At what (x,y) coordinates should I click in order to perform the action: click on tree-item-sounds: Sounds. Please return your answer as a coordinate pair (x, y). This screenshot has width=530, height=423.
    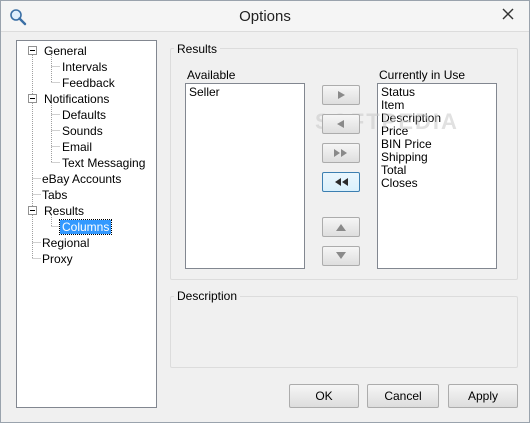
    Looking at the image, I should click on (82, 131).